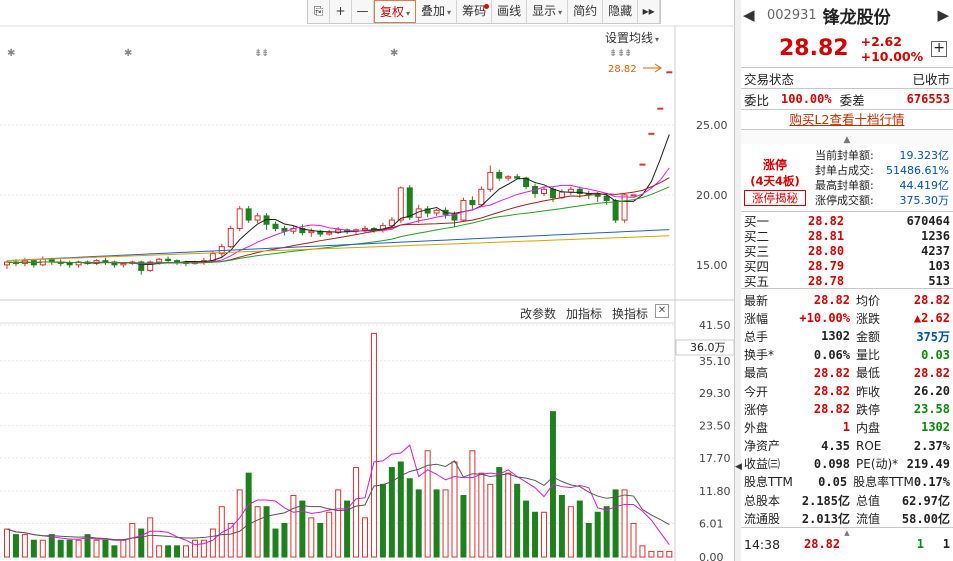  What do you see at coordinates (754, 15) in the screenshot?
I see `back-icon: ◀` at bounding box center [754, 15].